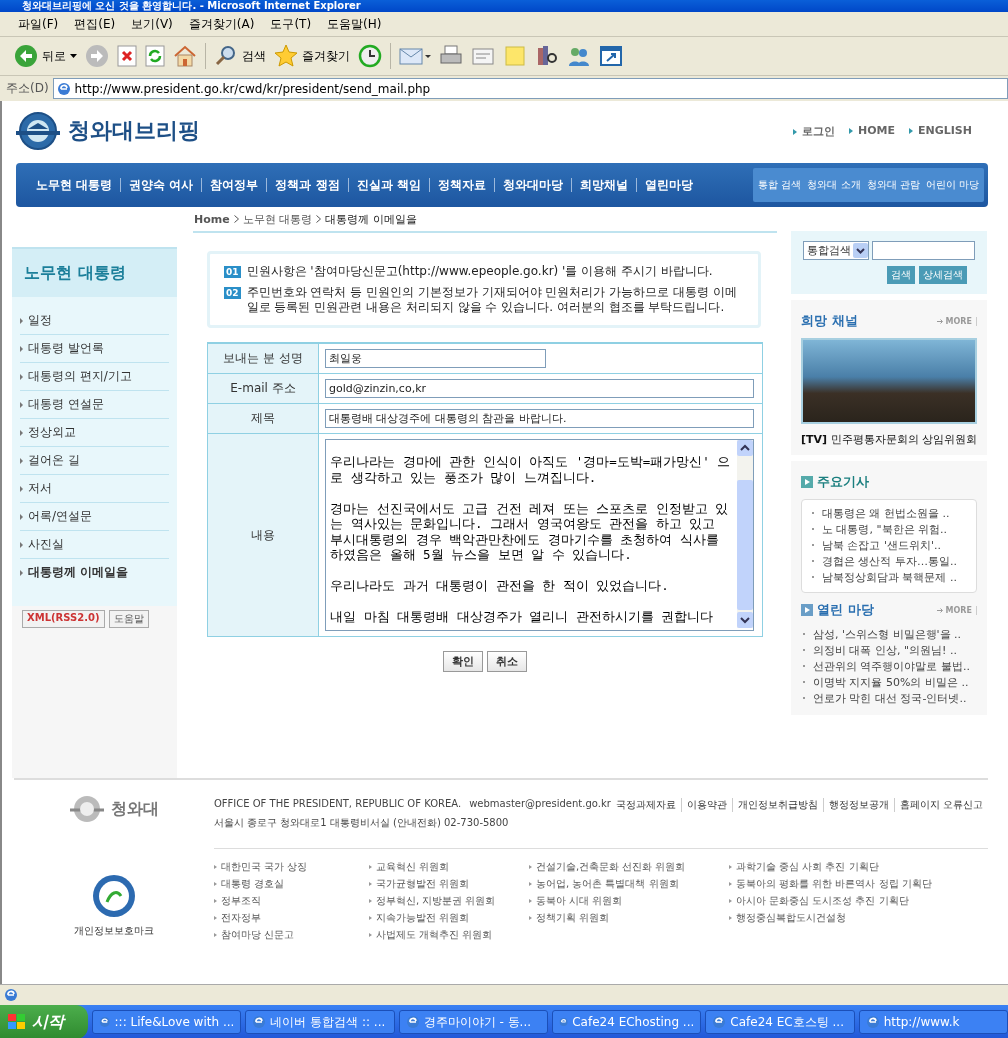 This screenshot has height=1038, width=1008. What do you see at coordinates (185, 56) in the screenshot?
I see `home-icon` at bounding box center [185, 56].